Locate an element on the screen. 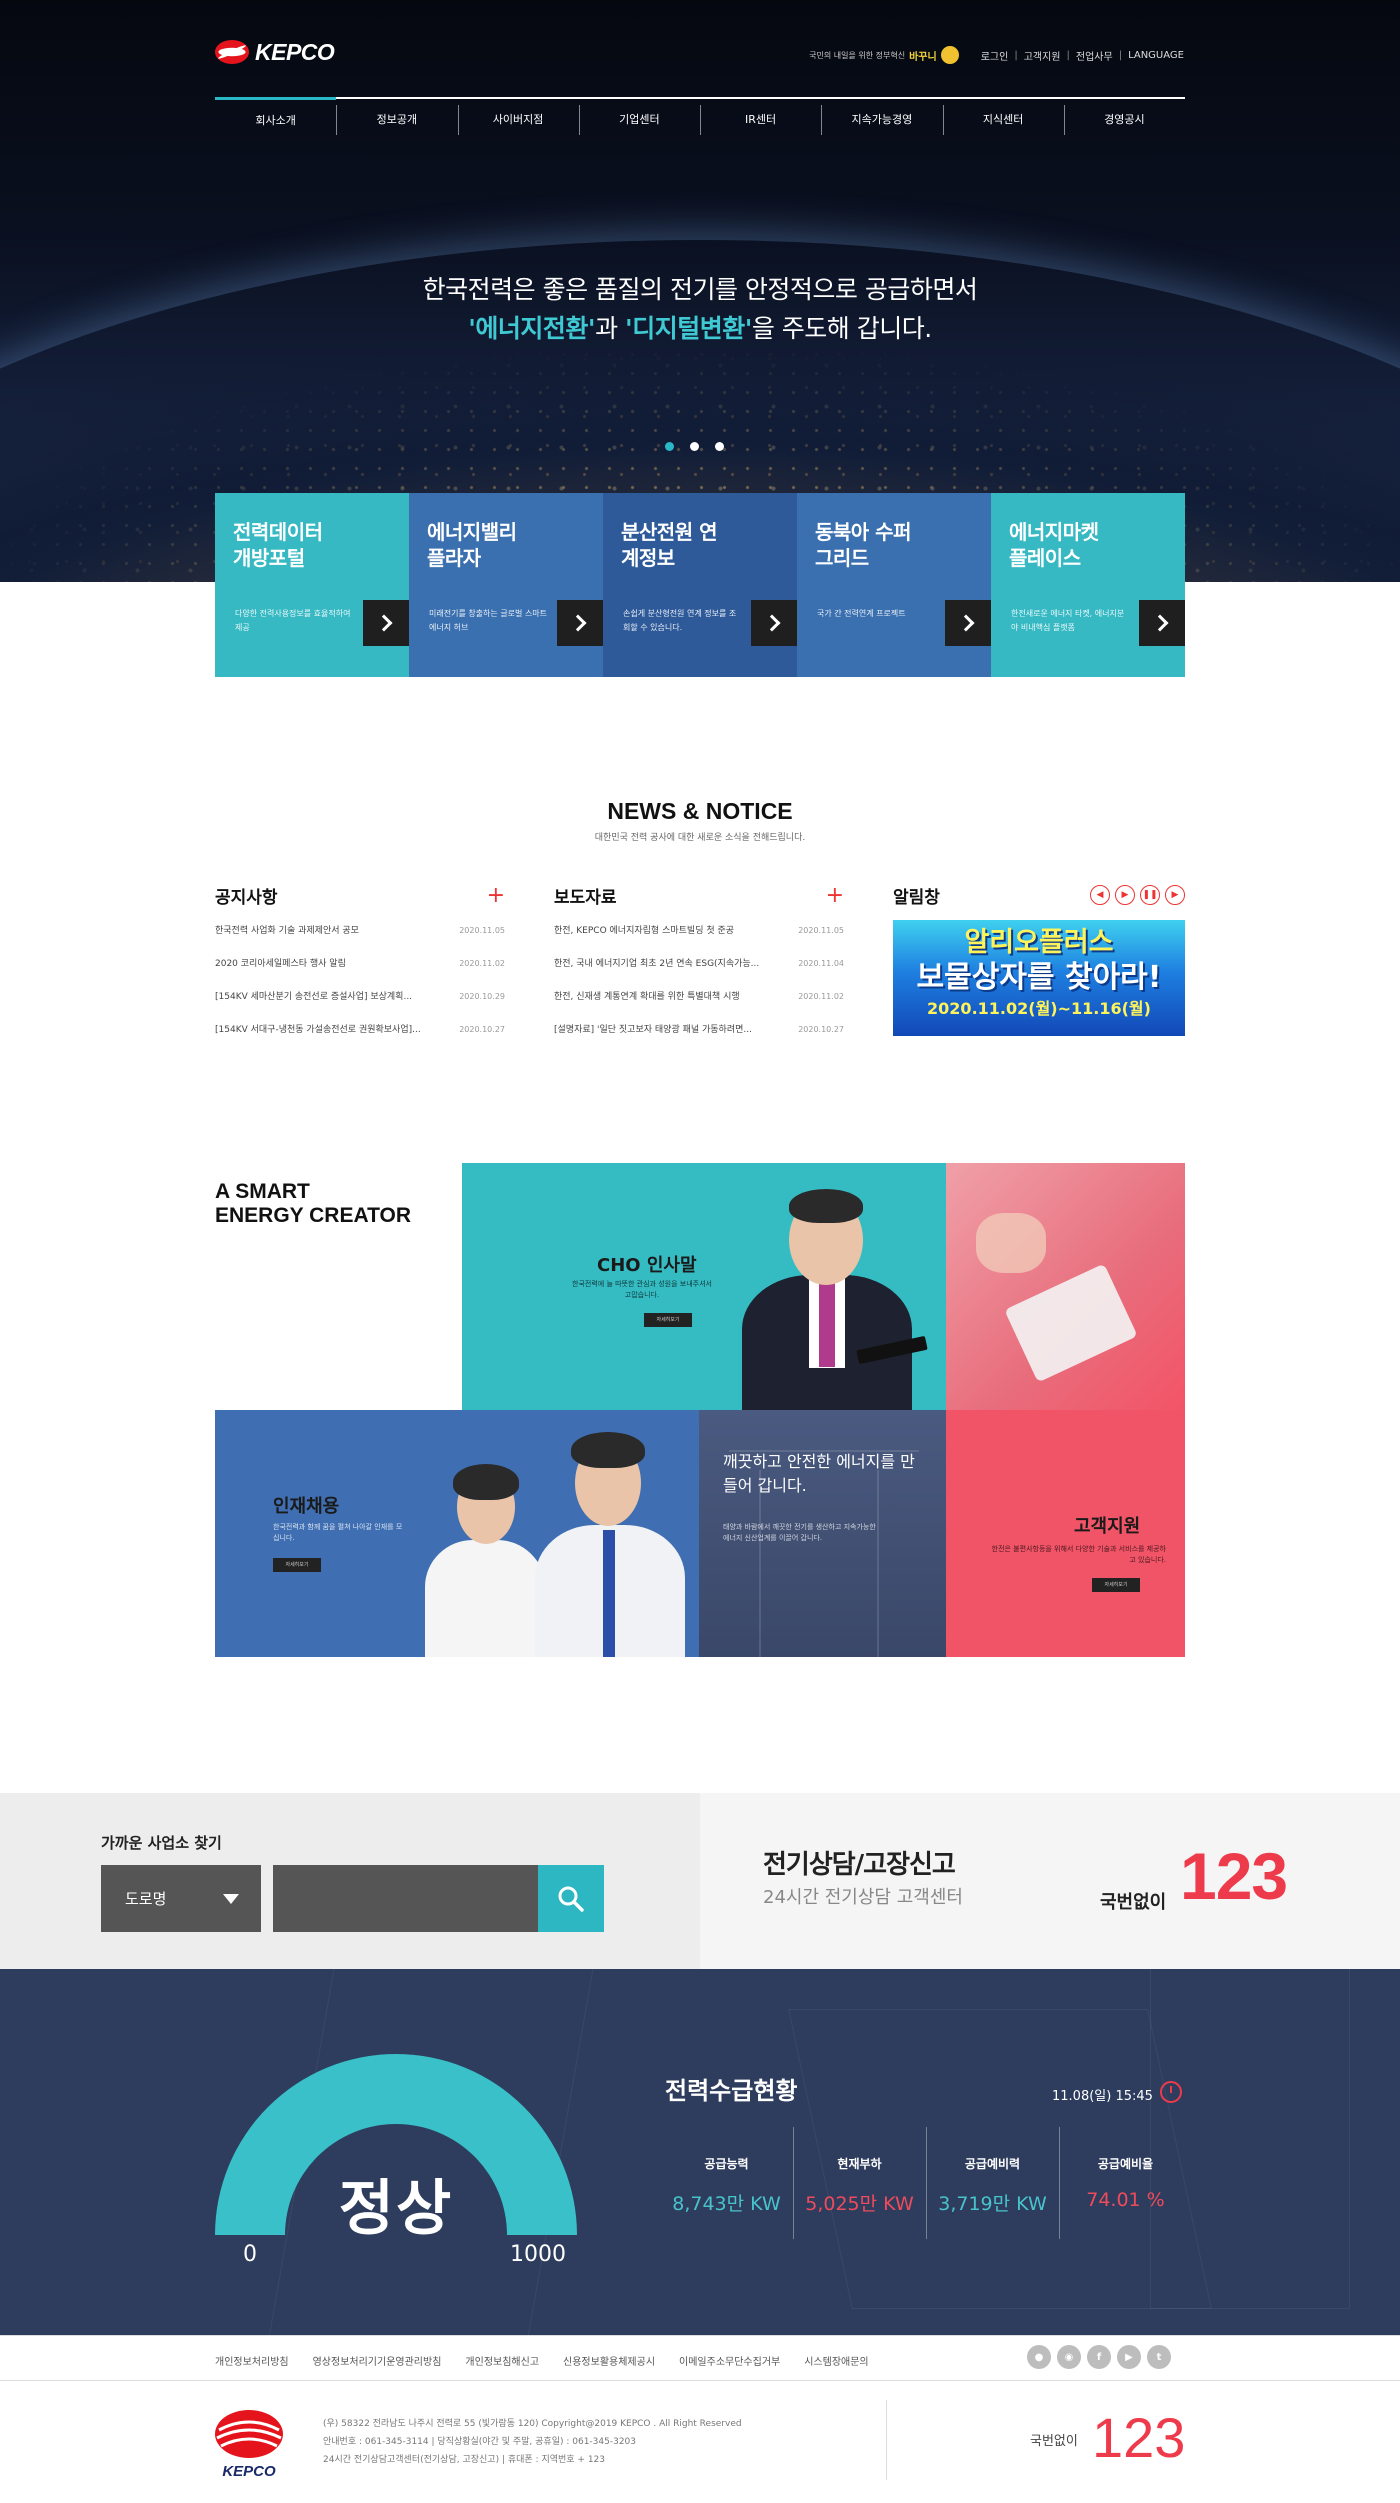 The height and width of the screenshot is (2503, 1400). business-office-link: 전업사무 is located at coordinates (1094, 55).